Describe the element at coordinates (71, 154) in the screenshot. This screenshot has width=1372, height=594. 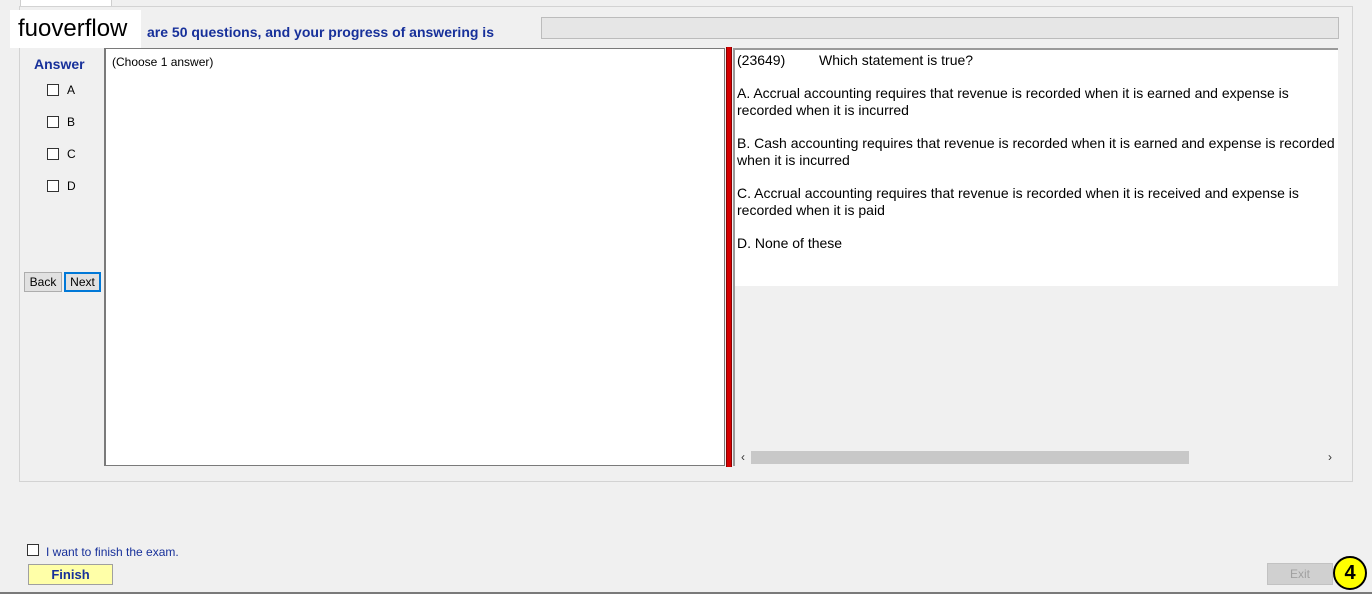
I see `option-c-label: C` at that location.